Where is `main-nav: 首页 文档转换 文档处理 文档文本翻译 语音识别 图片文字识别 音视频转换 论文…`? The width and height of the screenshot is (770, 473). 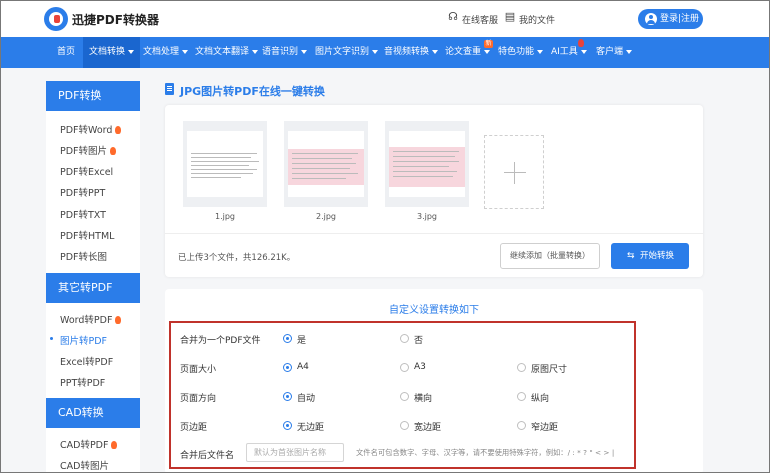
main-nav: 首页 文档转换 文档处理 文档文本翻译 语音识别 图片文字识别 音视频转换 论文… is located at coordinates (385, 52).